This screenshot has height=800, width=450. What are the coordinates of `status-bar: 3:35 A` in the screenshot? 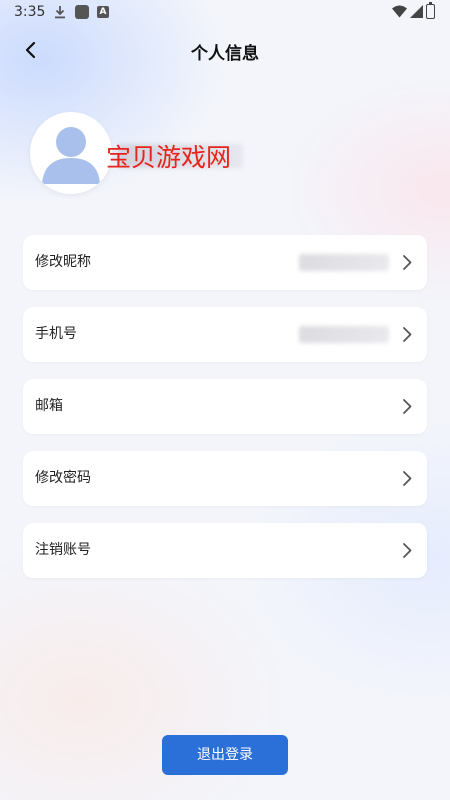 It's located at (225, 13).